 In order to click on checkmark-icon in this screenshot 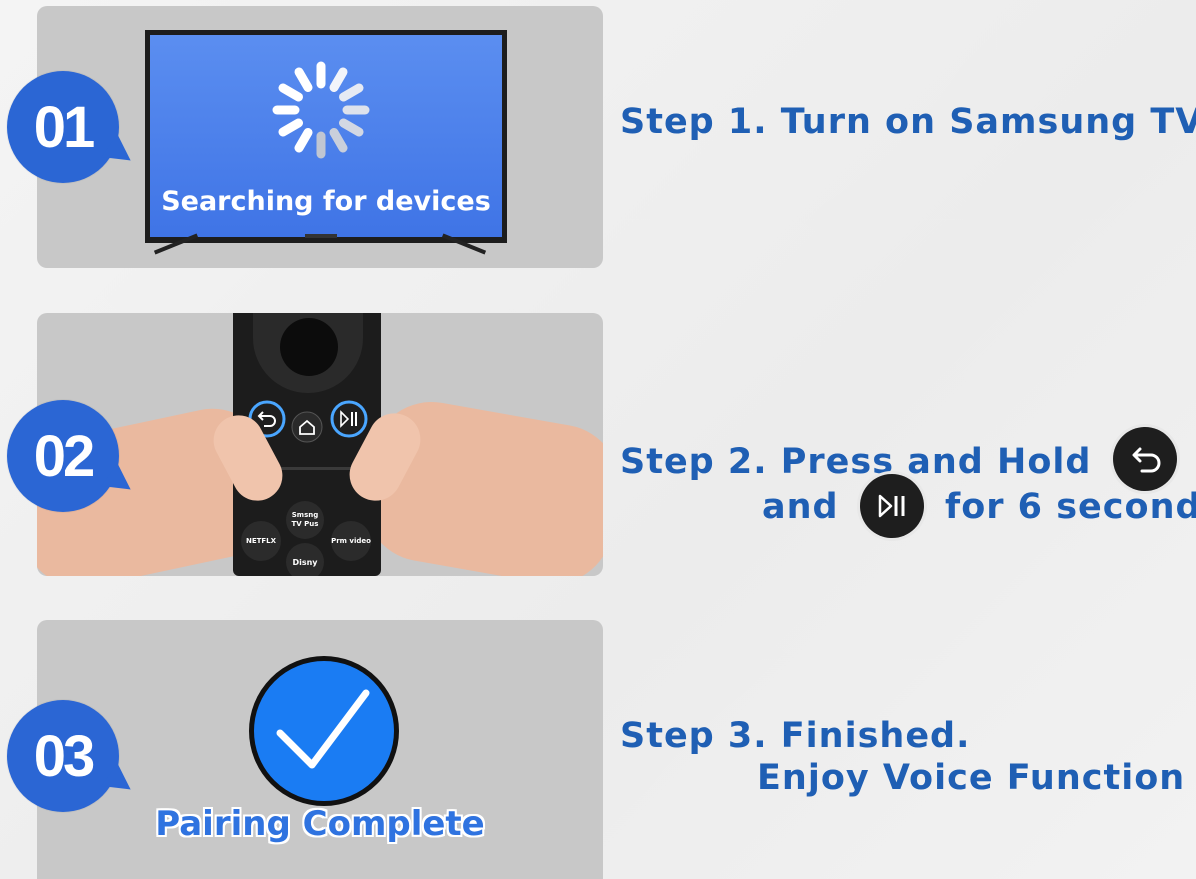, I will do `click(323, 729)`.